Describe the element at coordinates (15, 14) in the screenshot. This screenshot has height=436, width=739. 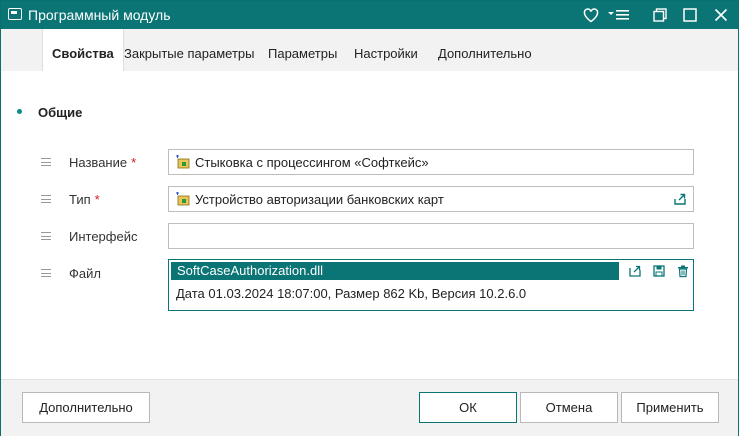
I see `window-icon` at that location.